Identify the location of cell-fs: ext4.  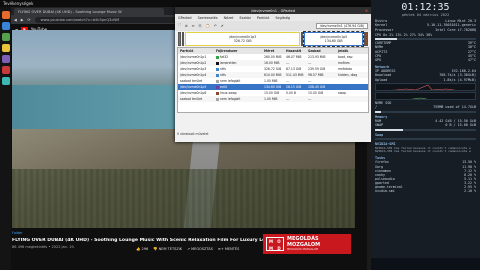
(240, 87).